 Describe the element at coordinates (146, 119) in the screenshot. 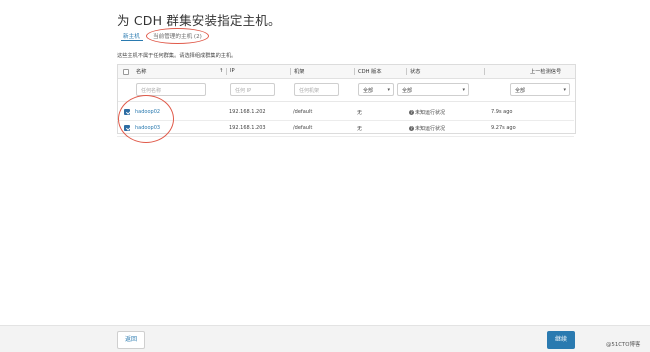

I see `annotation-ellipse-hosts` at that location.